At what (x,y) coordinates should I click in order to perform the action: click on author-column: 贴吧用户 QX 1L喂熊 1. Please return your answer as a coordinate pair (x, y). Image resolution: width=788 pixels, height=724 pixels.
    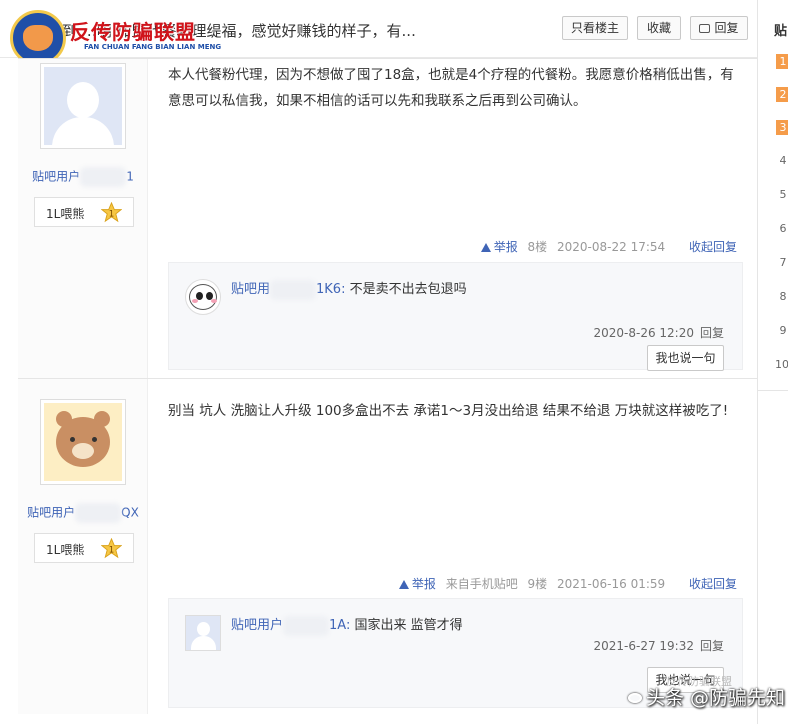
    Looking at the image, I should click on (83, 546).